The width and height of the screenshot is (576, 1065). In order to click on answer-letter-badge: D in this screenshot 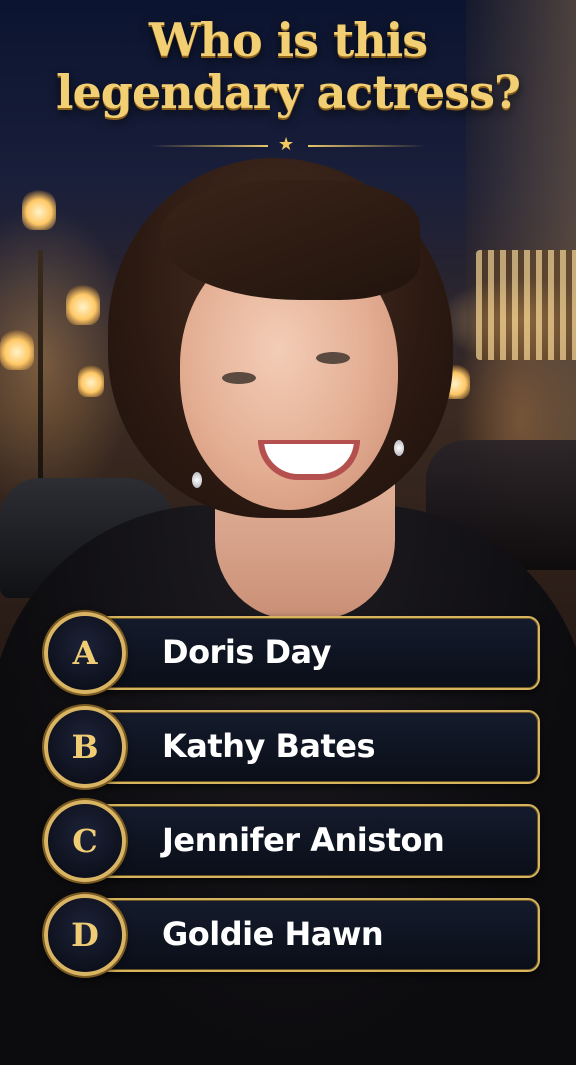, I will do `click(85, 935)`.